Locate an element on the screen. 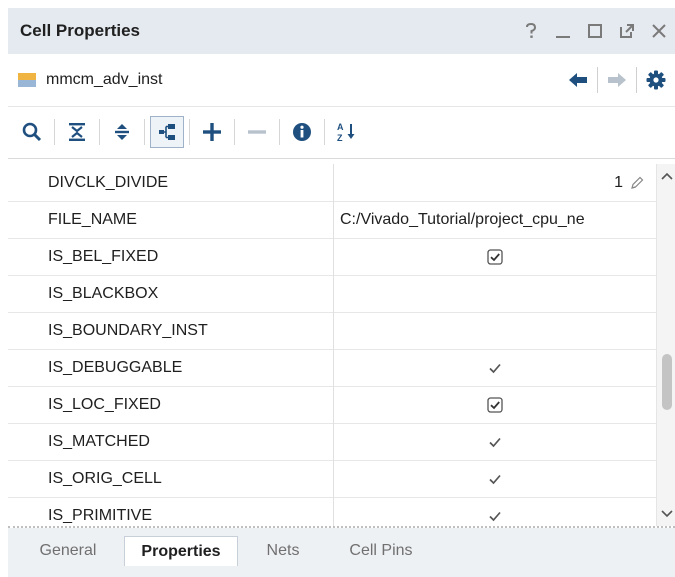  property-row: IS_BOUNDARY_INST is located at coordinates (332, 331).